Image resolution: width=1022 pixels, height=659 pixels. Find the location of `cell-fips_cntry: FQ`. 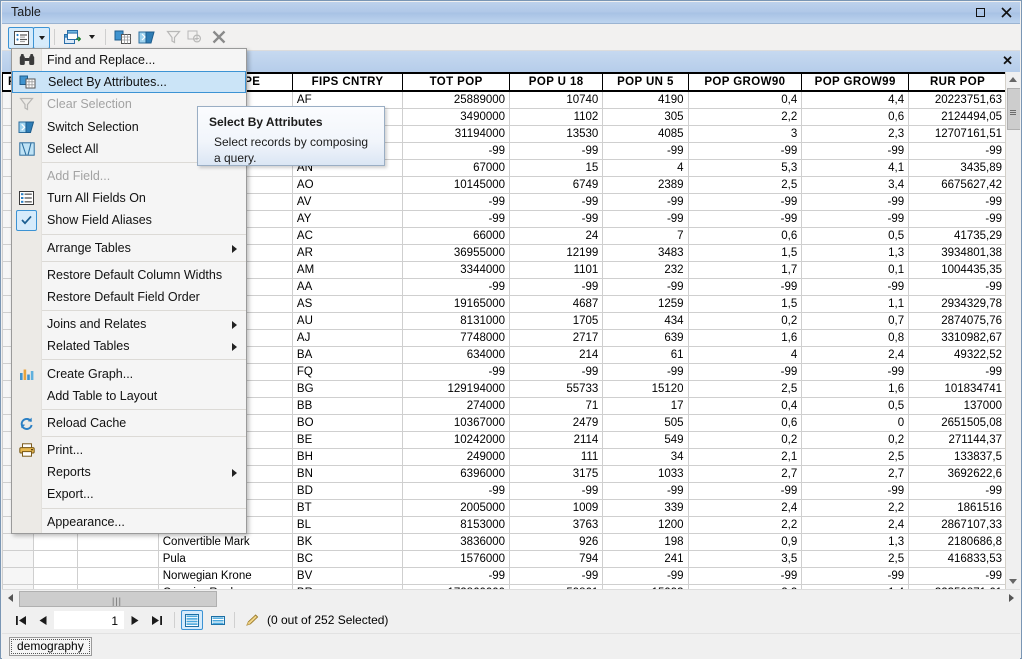

cell-fips_cntry: FQ is located at coordinates (347, 372).